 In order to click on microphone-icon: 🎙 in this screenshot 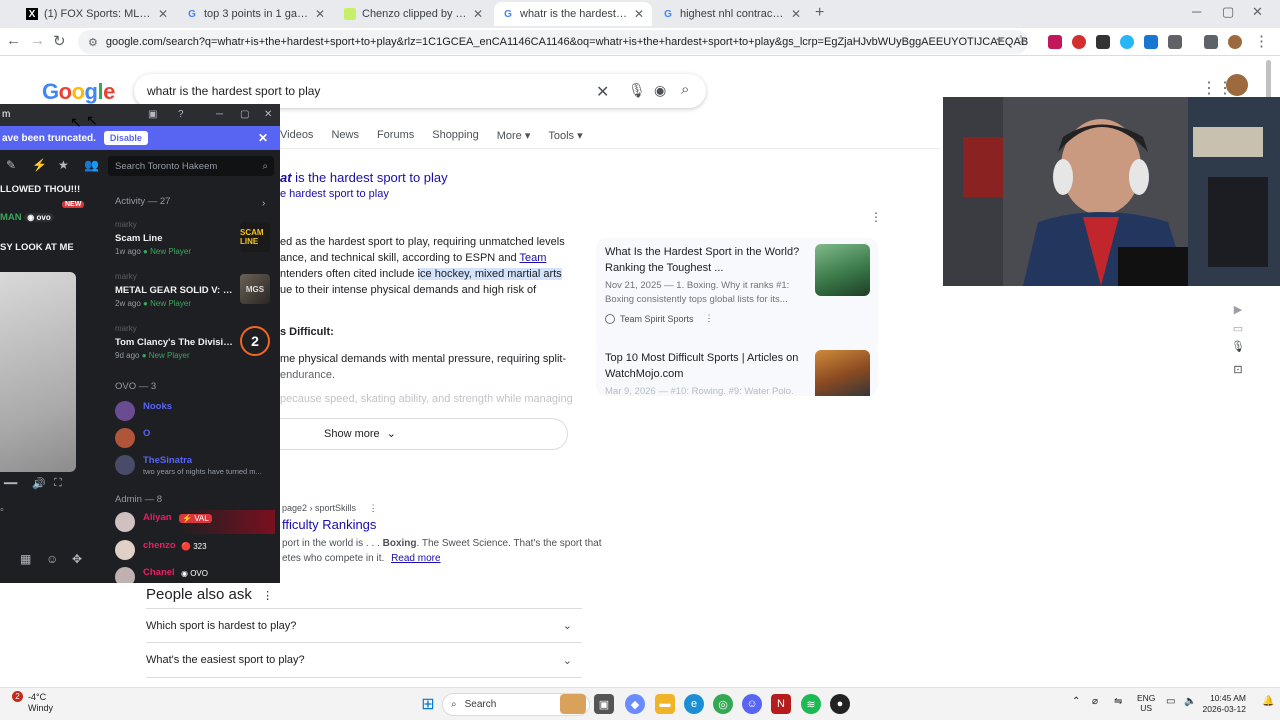, I will do `click(637, 90)`.